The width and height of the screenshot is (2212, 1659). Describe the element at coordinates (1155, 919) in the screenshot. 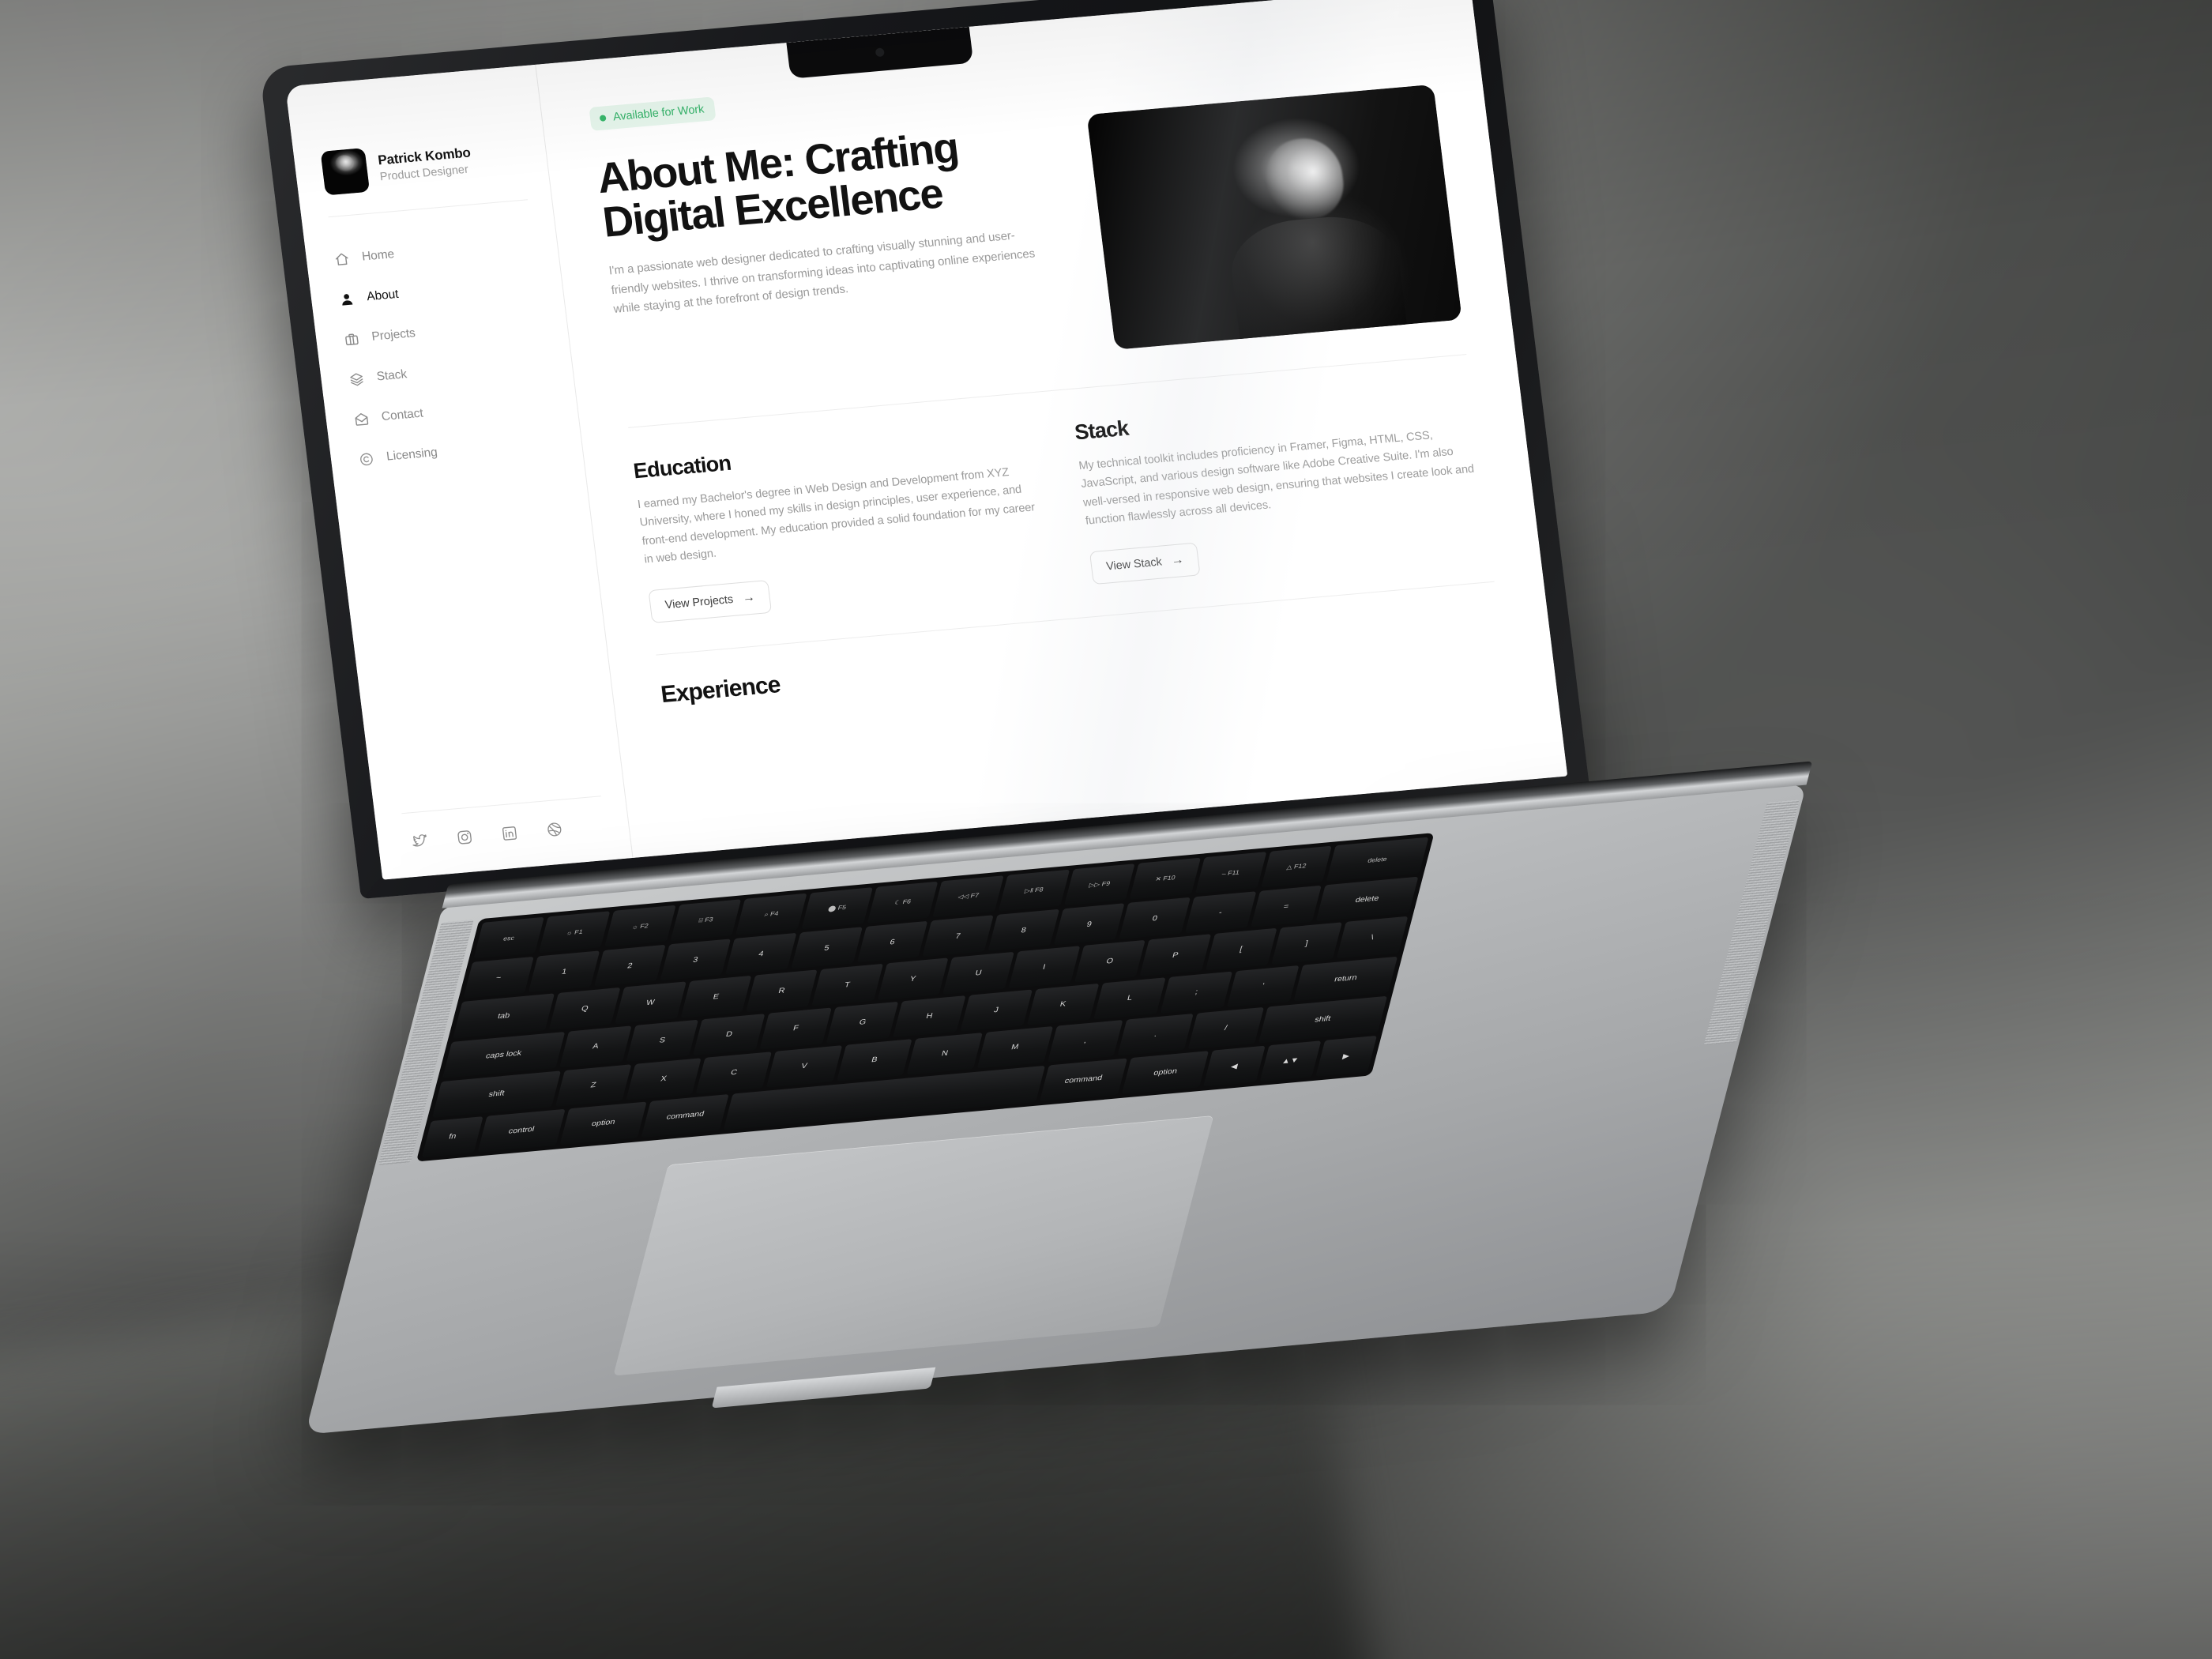

I see `key-0: 0` at that location.